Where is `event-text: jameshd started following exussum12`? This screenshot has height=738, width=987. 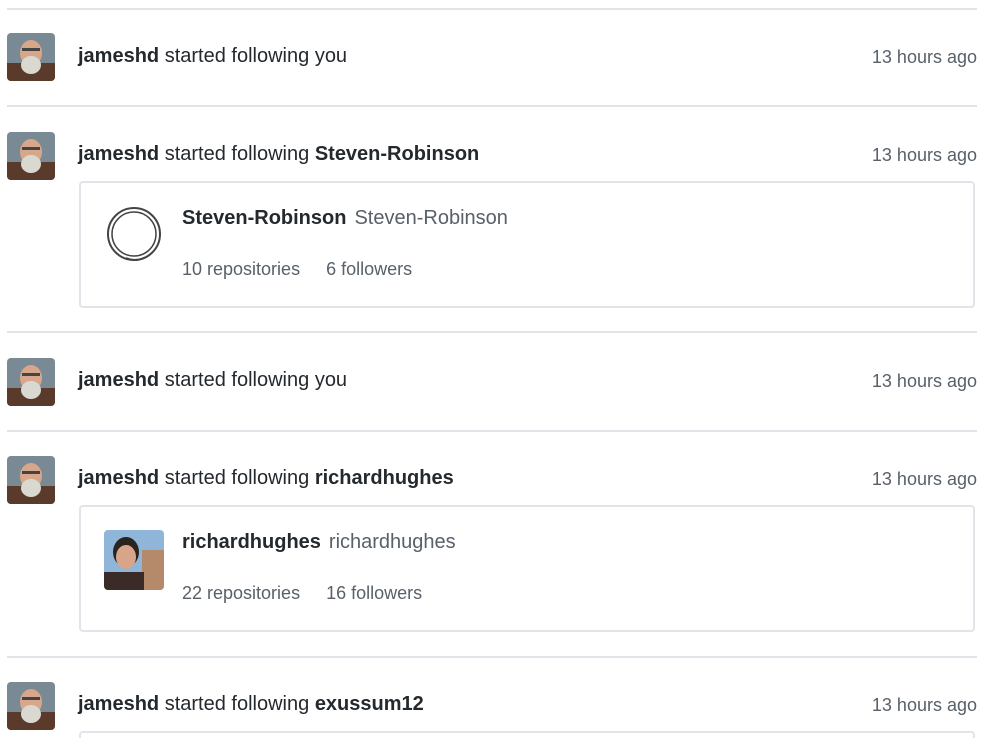 event-text: jameshd started following exussum12 is located at coordinates (251, 704).